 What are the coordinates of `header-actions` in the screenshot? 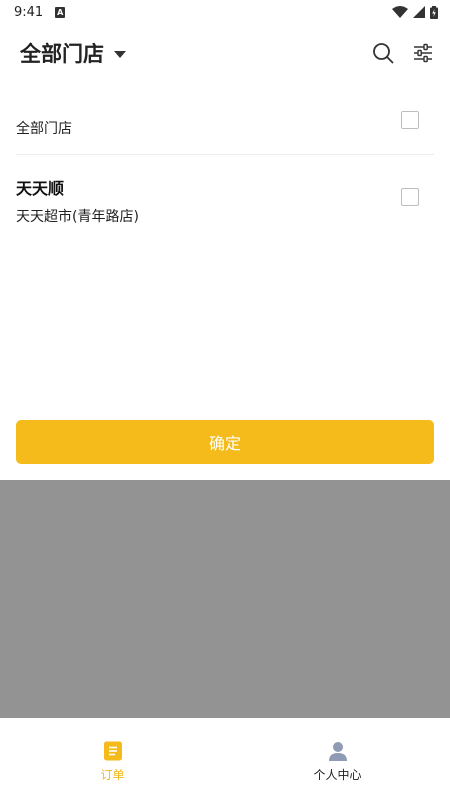 It's located at (403, 53).